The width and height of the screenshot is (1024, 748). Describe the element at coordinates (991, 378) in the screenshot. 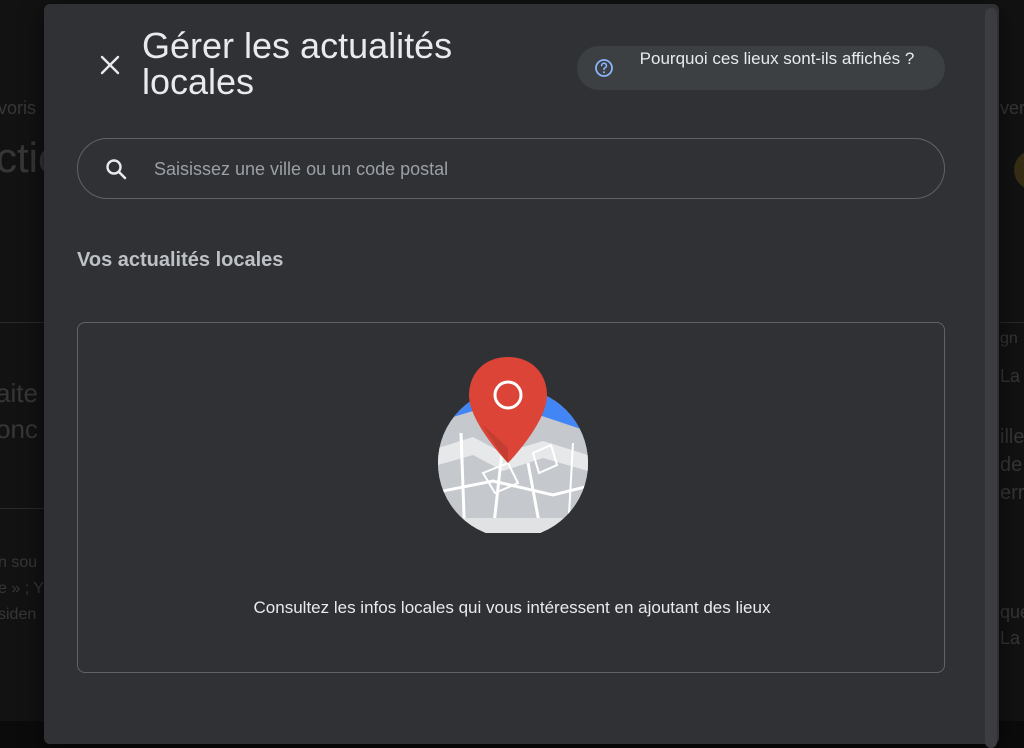

I see `scrollbar` at that location.